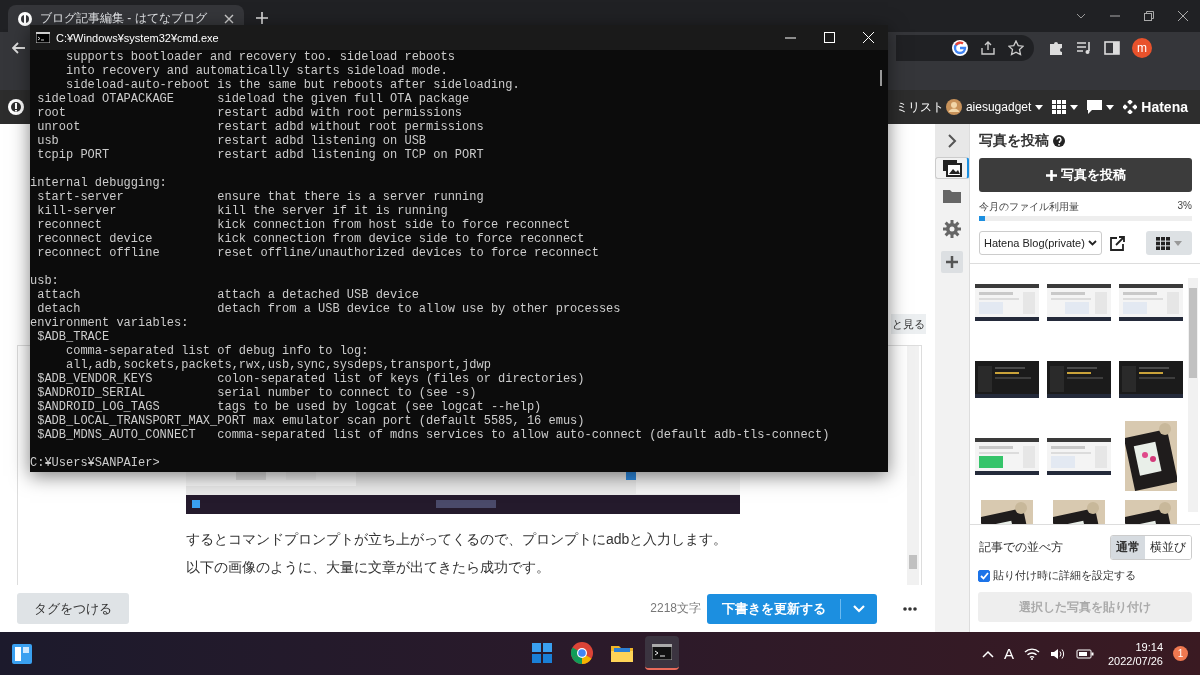 The image size is (1200, 675). I want to click on input-method-indicator: A, so click(1008, 653).